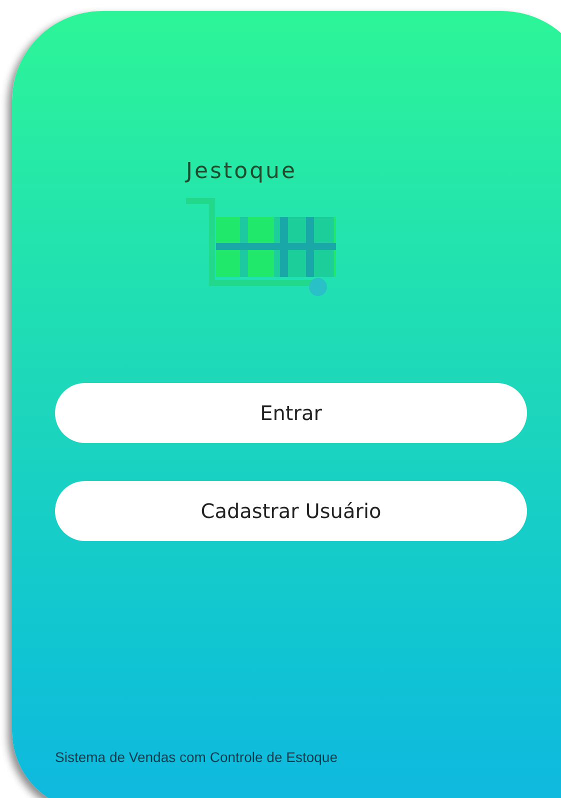 The width and height of the screenshot is (561, 798). What do you see at coordinates (242, 172) in the screenshot?
I see `logo-text: Jestoque` at bounding box center [242, 172].